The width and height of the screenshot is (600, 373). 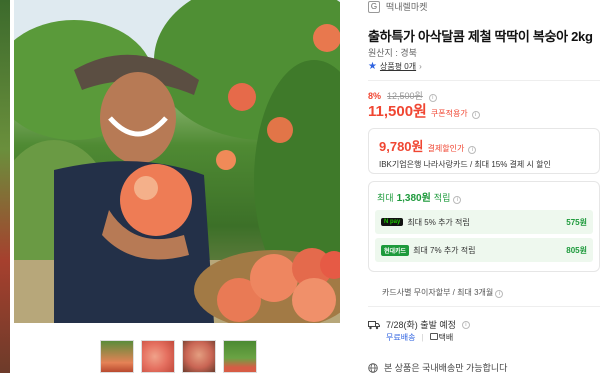 What do you see at coordinates (484, 222) in the screenshot?
I see `points-item-npay: N pay 최대 5% 추가 적립 575원` at bounding box center [484, 222].